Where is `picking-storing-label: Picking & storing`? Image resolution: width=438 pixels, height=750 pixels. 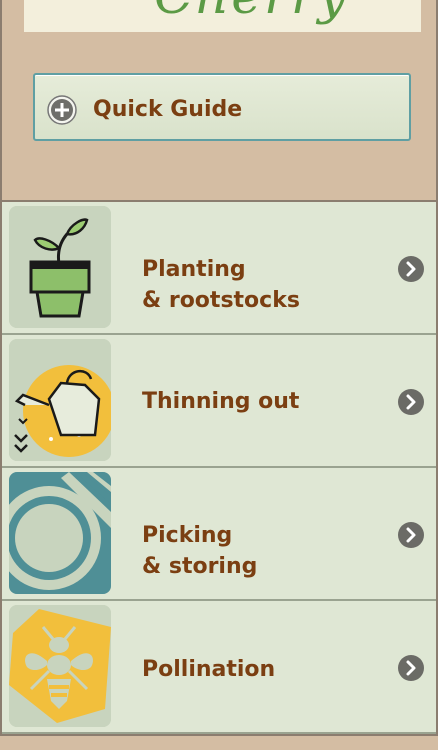
picking-storing-label: Picking & storing is located at coordinates (199, 551).